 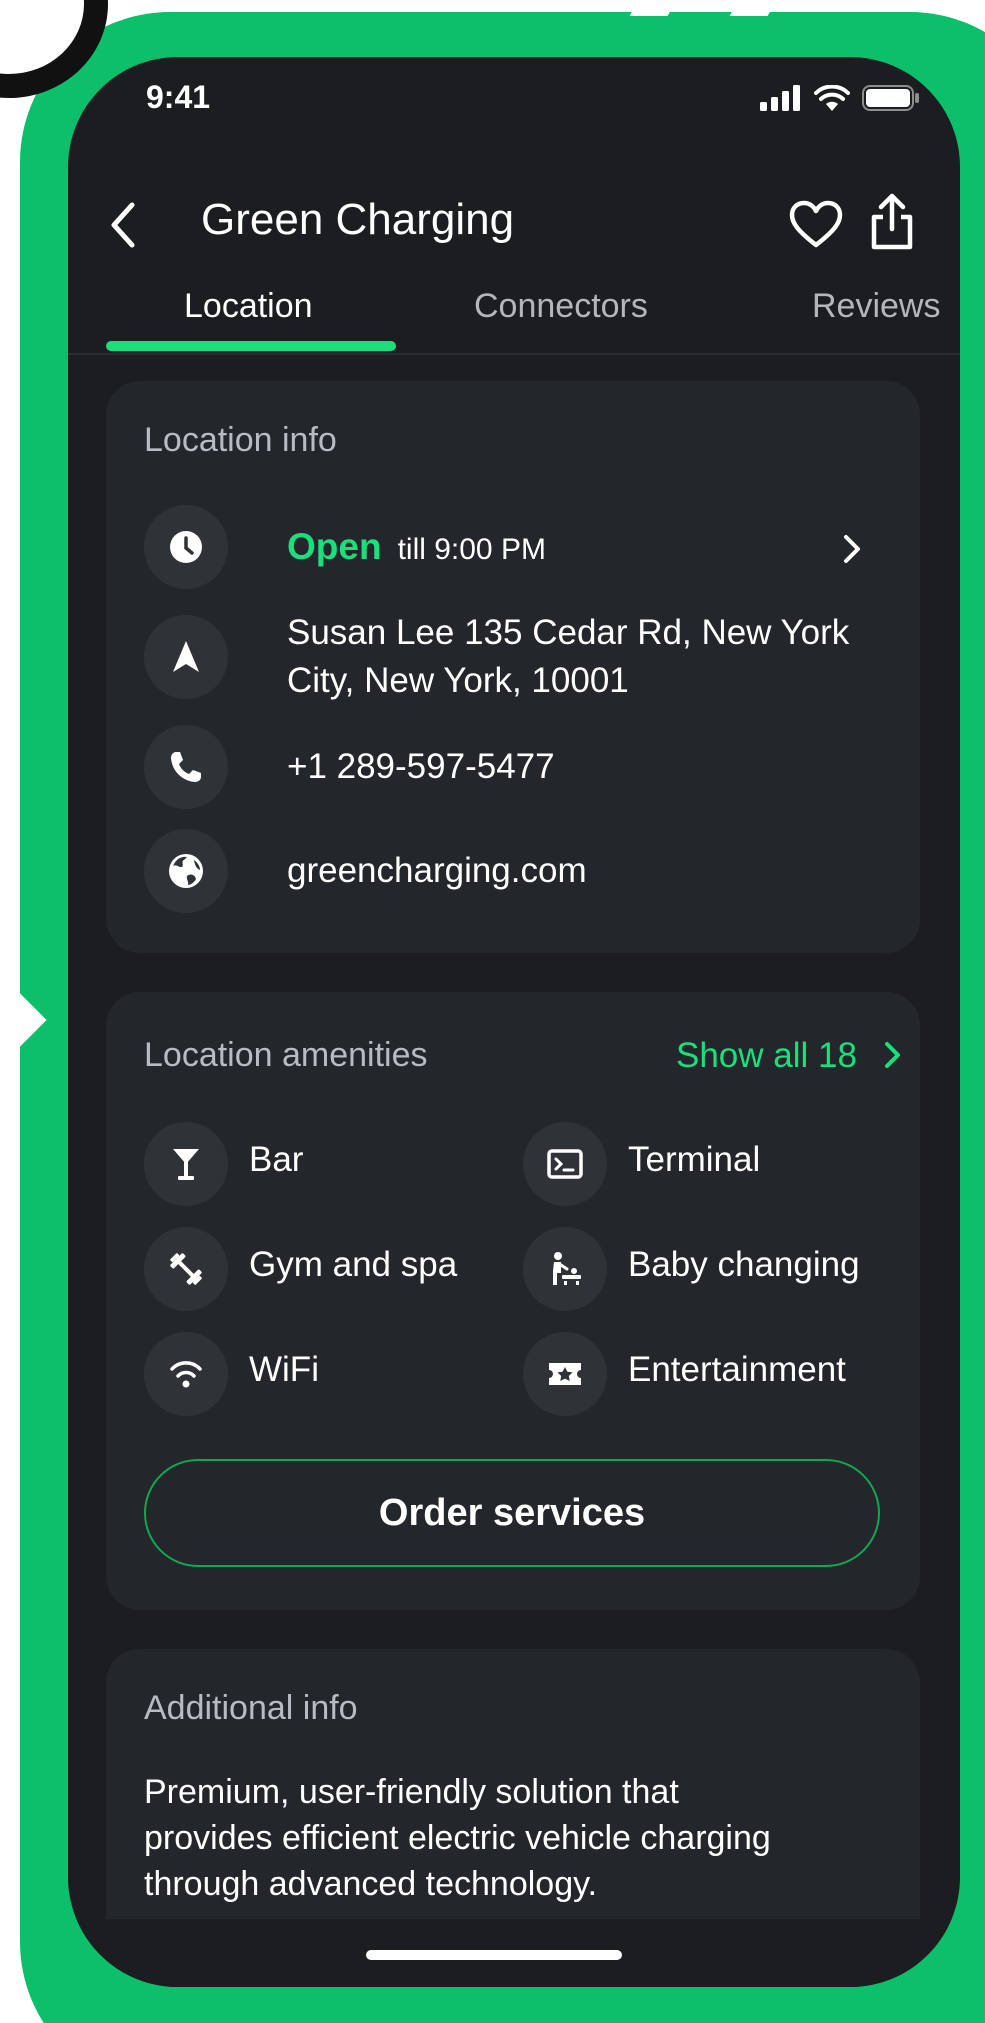 I want to click on show-all-amenities-link: Show all 18, so click(x=790, y=1056).